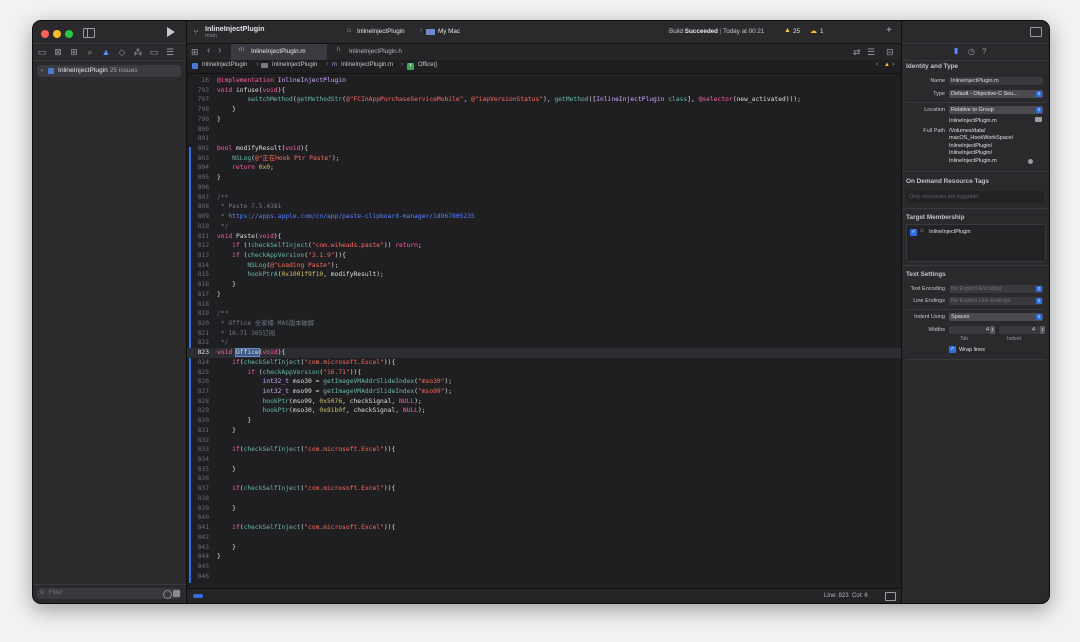 Image resolution: width=1080 pixels, height=642 pixels. I want to click on code-line: 838, so click(544, 499).